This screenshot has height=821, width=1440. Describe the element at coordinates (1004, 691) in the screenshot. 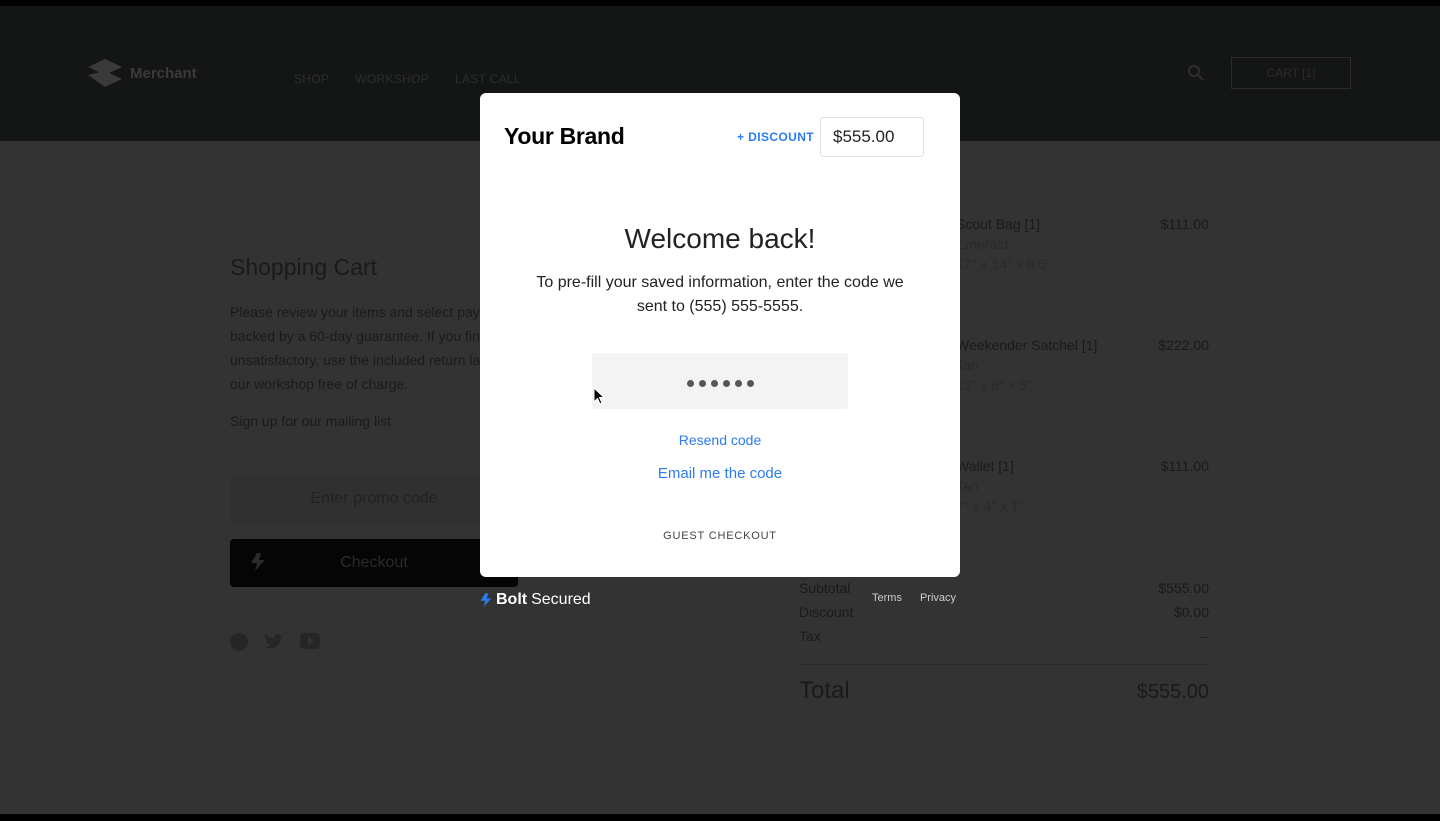

I see `order-total: Total $555.00` at that location.